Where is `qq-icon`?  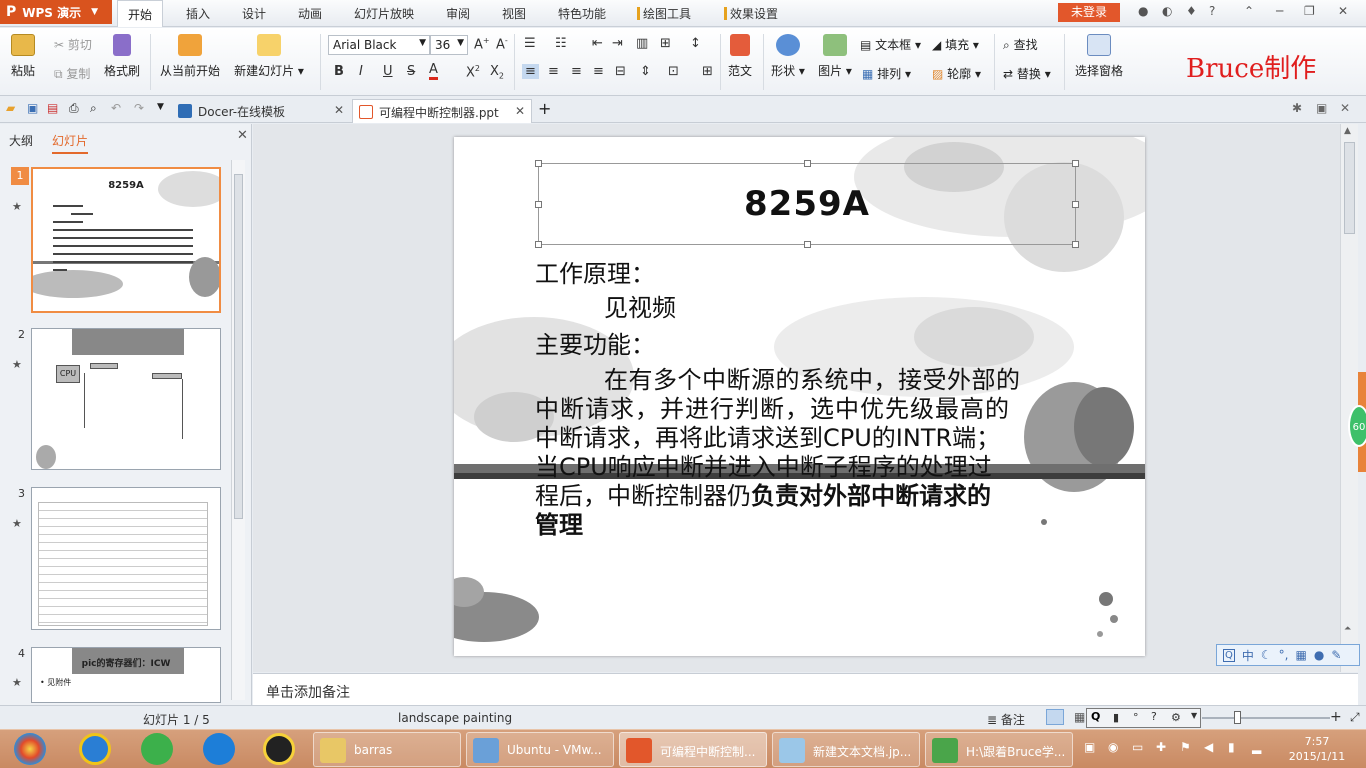 qq-icon is located at coordinates (279, 749).